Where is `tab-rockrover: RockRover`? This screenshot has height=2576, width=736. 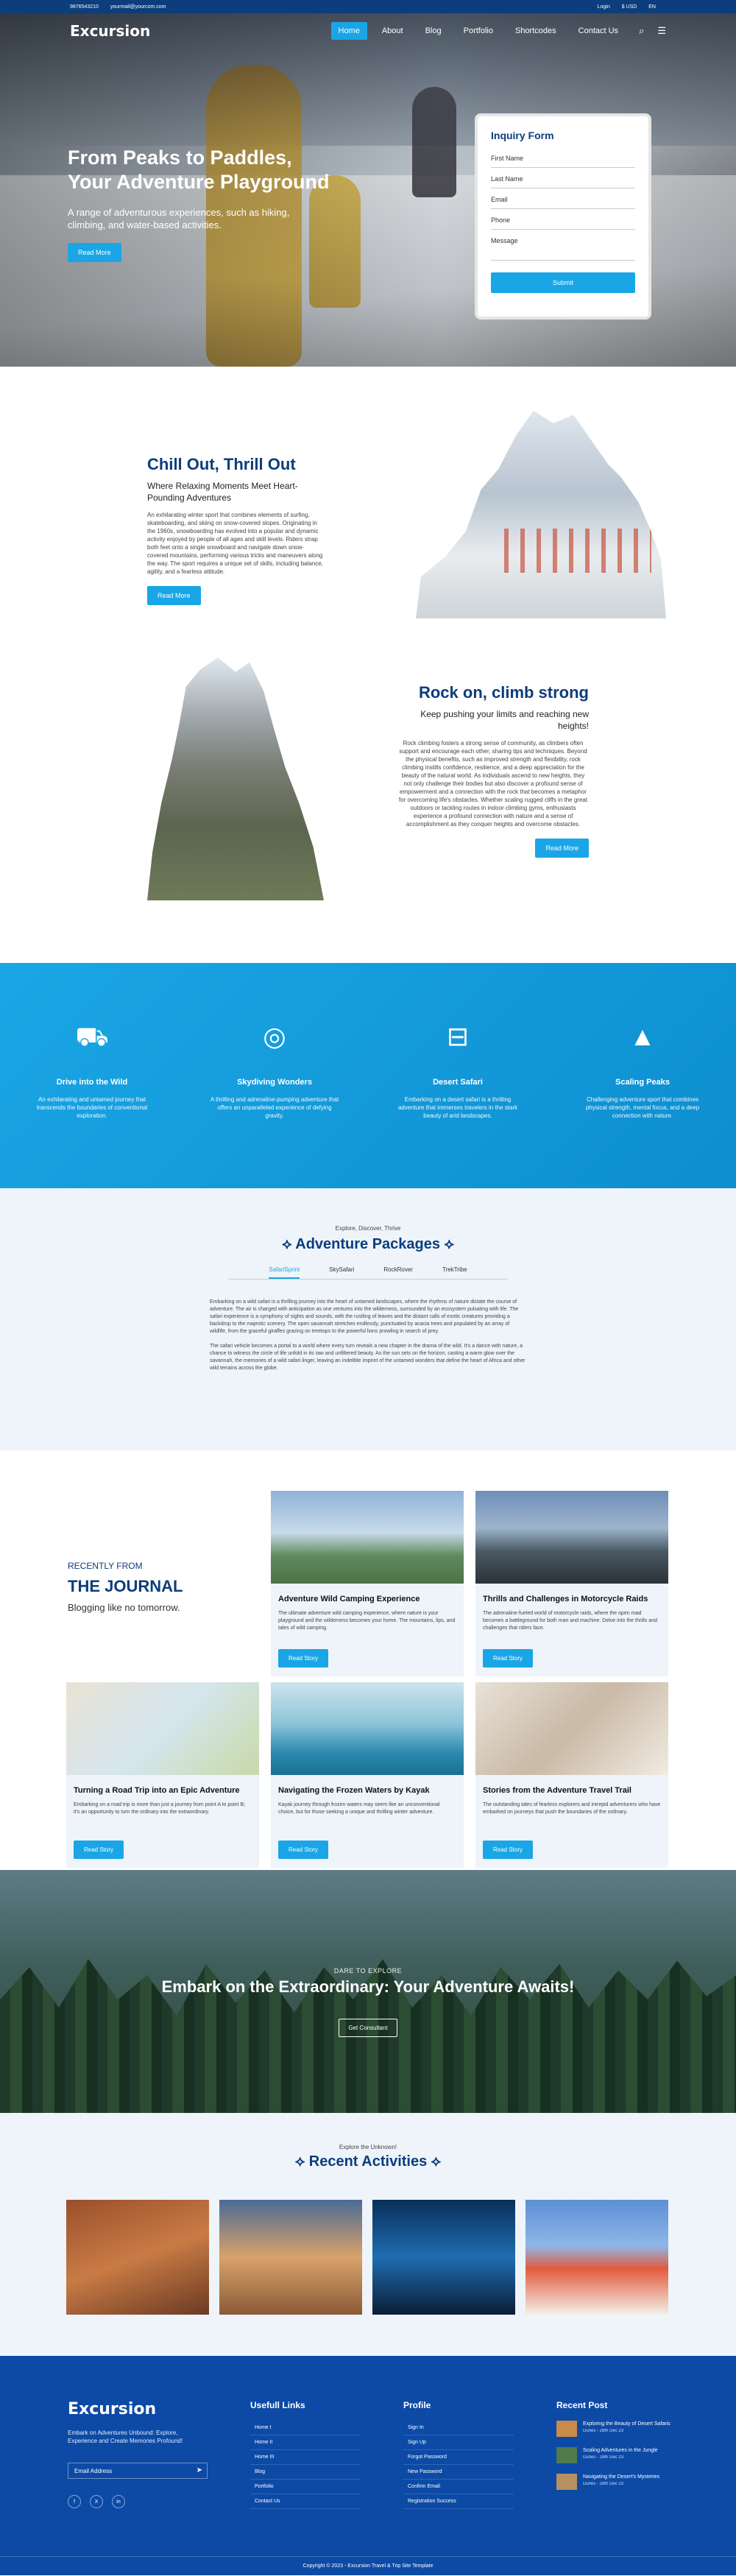 tab-rockrover: RockRover is located at coordinates (398, 1272).